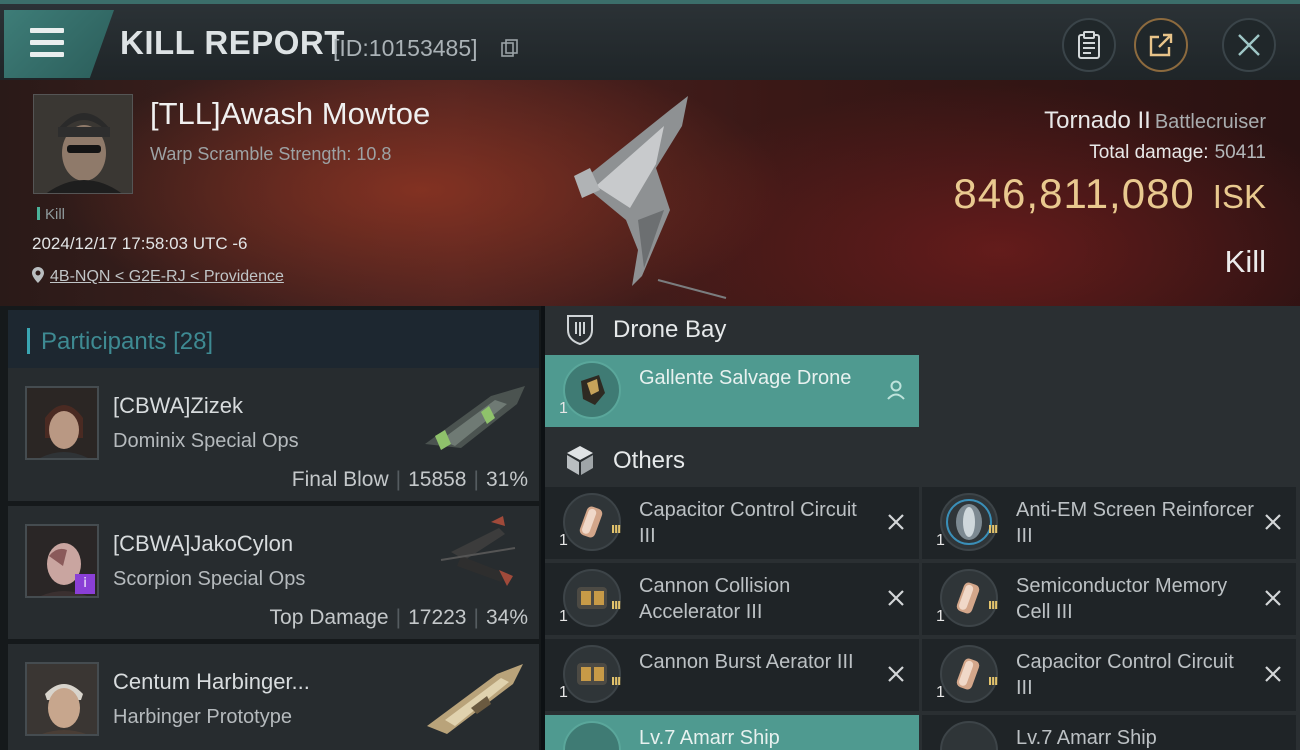 The width and height of the screenshot is (1300, 750). What do you see at coordinates (55, 214) in the screenshot?
I see `kill-tag-label: Kill` at bounding box center [55, 214].